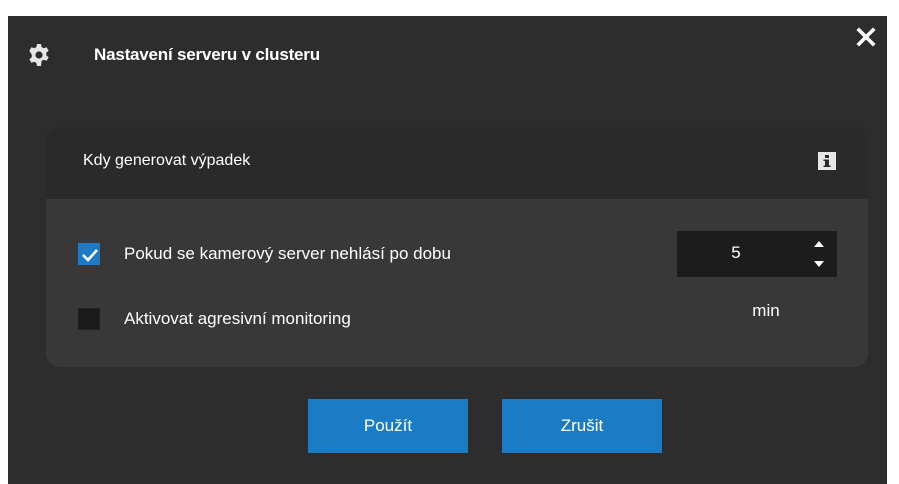 The height and width of the screenshot is (484, 899). I want to click on timeout-spinner: 5, so click(757, 254).